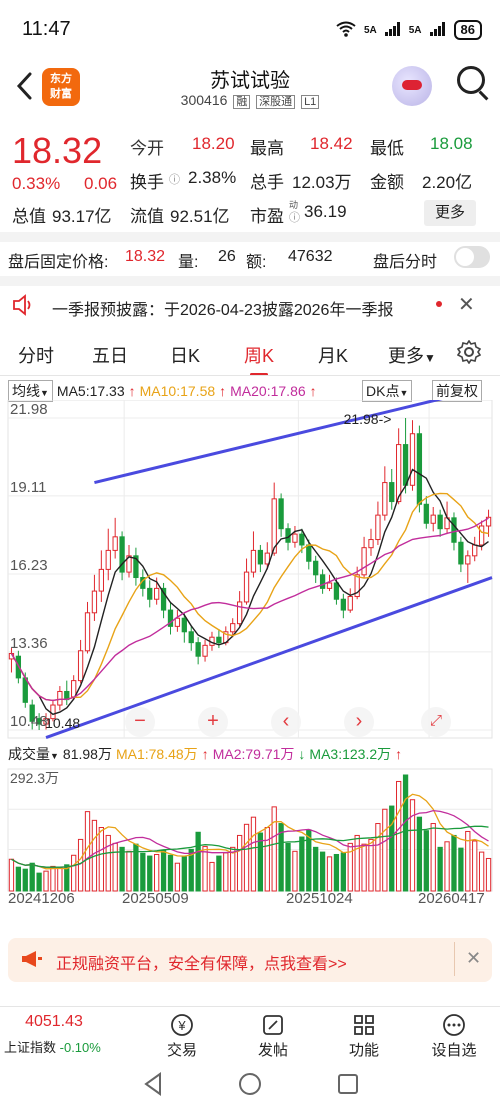 The image size is (500, 1106). Describe the element at coordinates (46, 29) in the screenshot. I see `clock: 11:47` at that location.